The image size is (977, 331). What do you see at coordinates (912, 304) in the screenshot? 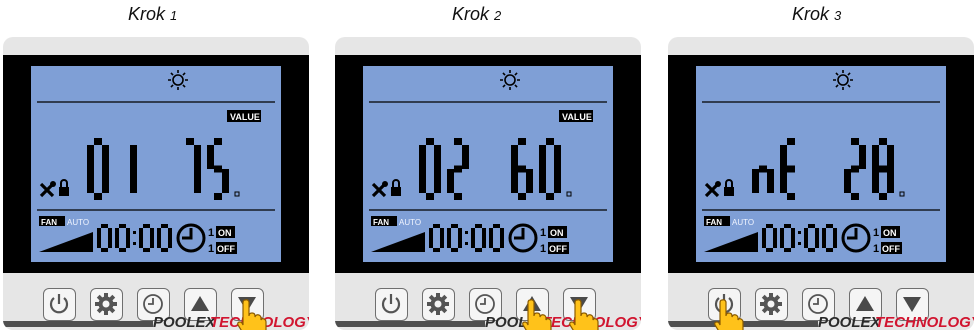
I see `triangle-down-icon` at bounding box center [912, 304].